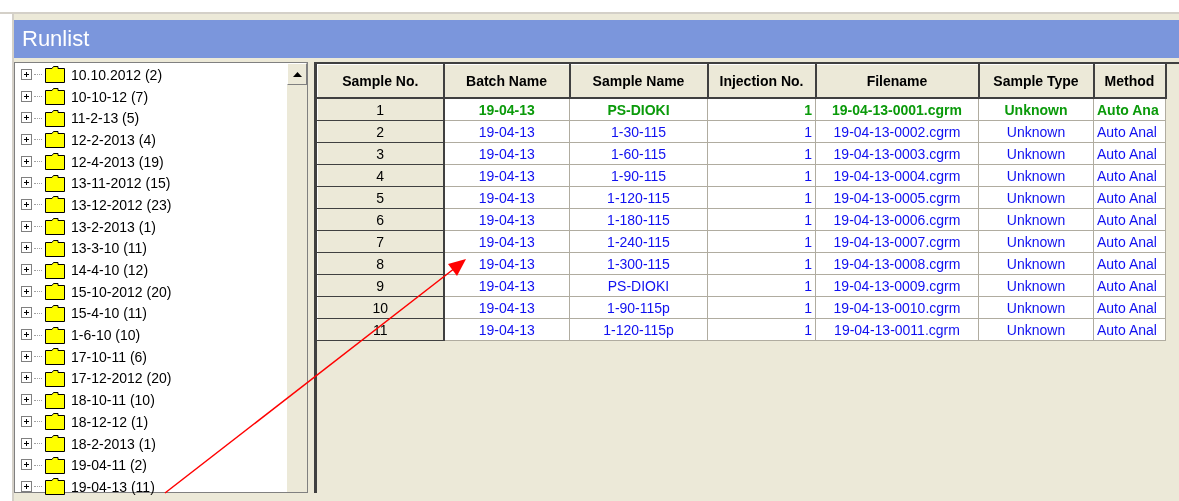 The height and width of the screenshot is (501, 1179). Describe the element at coordinates (380, 197) in the screenshot. I see `row-header: 5` at that location.